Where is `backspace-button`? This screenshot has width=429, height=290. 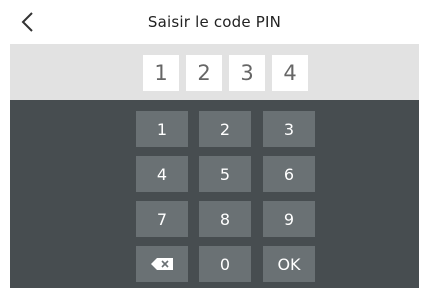
backspace-button is located at coordinates (162, 264).